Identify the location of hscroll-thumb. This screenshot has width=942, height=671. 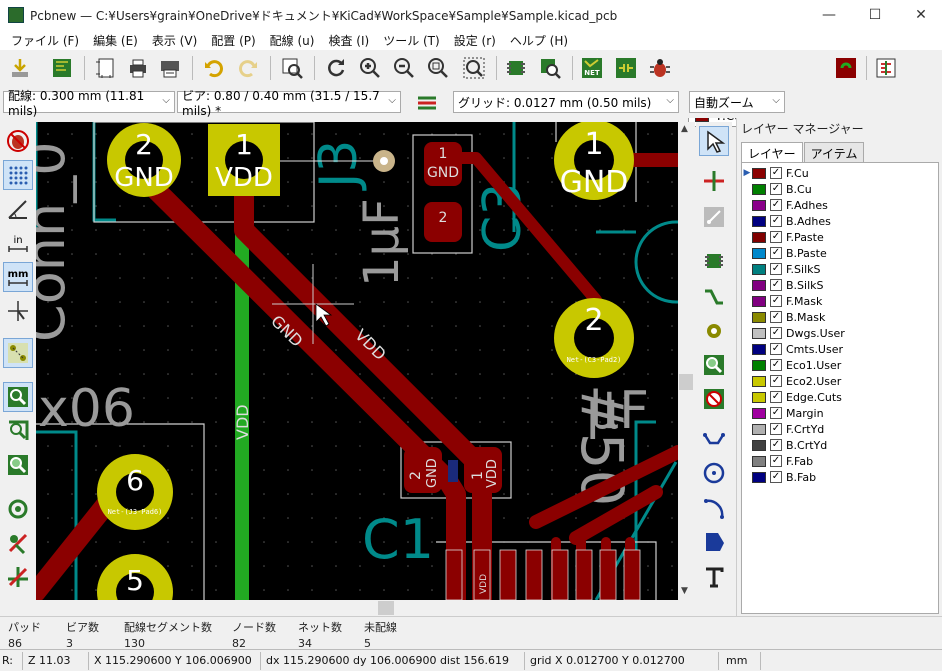
(386, 608).